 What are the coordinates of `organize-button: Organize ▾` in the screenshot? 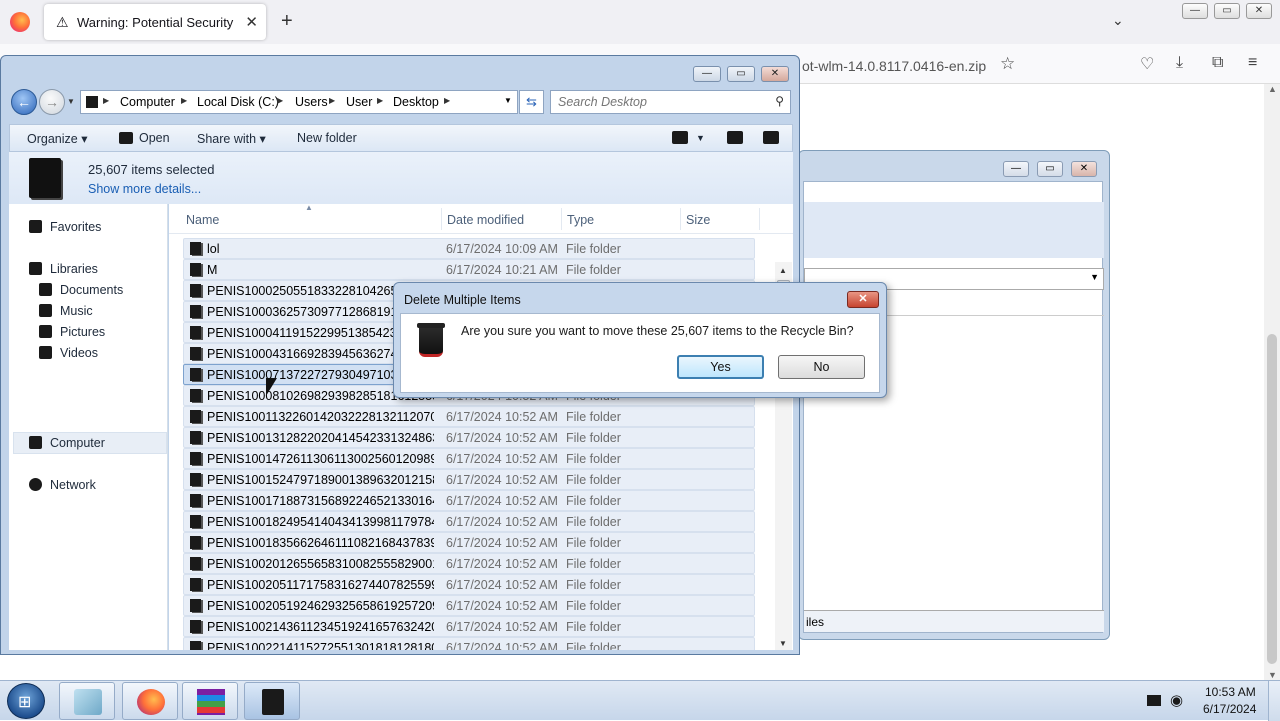 It's located at (57, 138).